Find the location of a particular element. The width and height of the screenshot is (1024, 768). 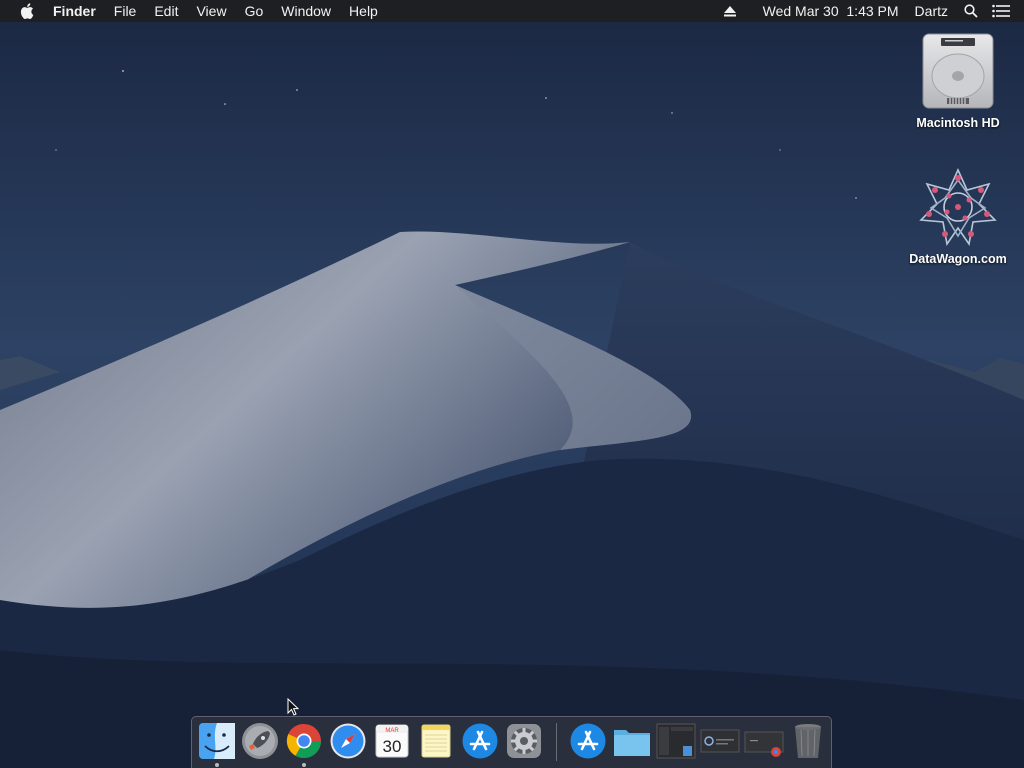

eject-icon is located at coordinates (730, 11).